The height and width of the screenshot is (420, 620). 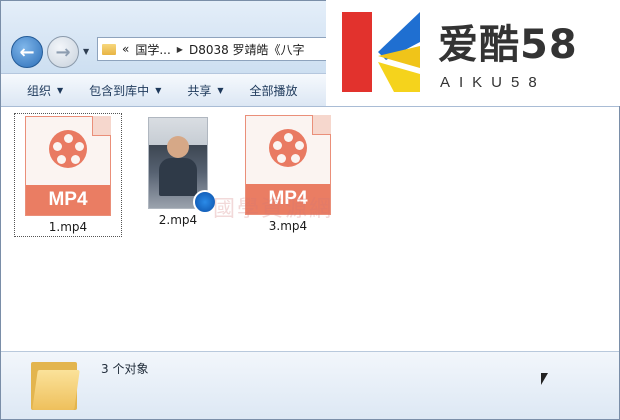 What do you see at coordinates (182, 165) in the screenshot?
I see `video-thumbnail` at bounding box center [182, 165].